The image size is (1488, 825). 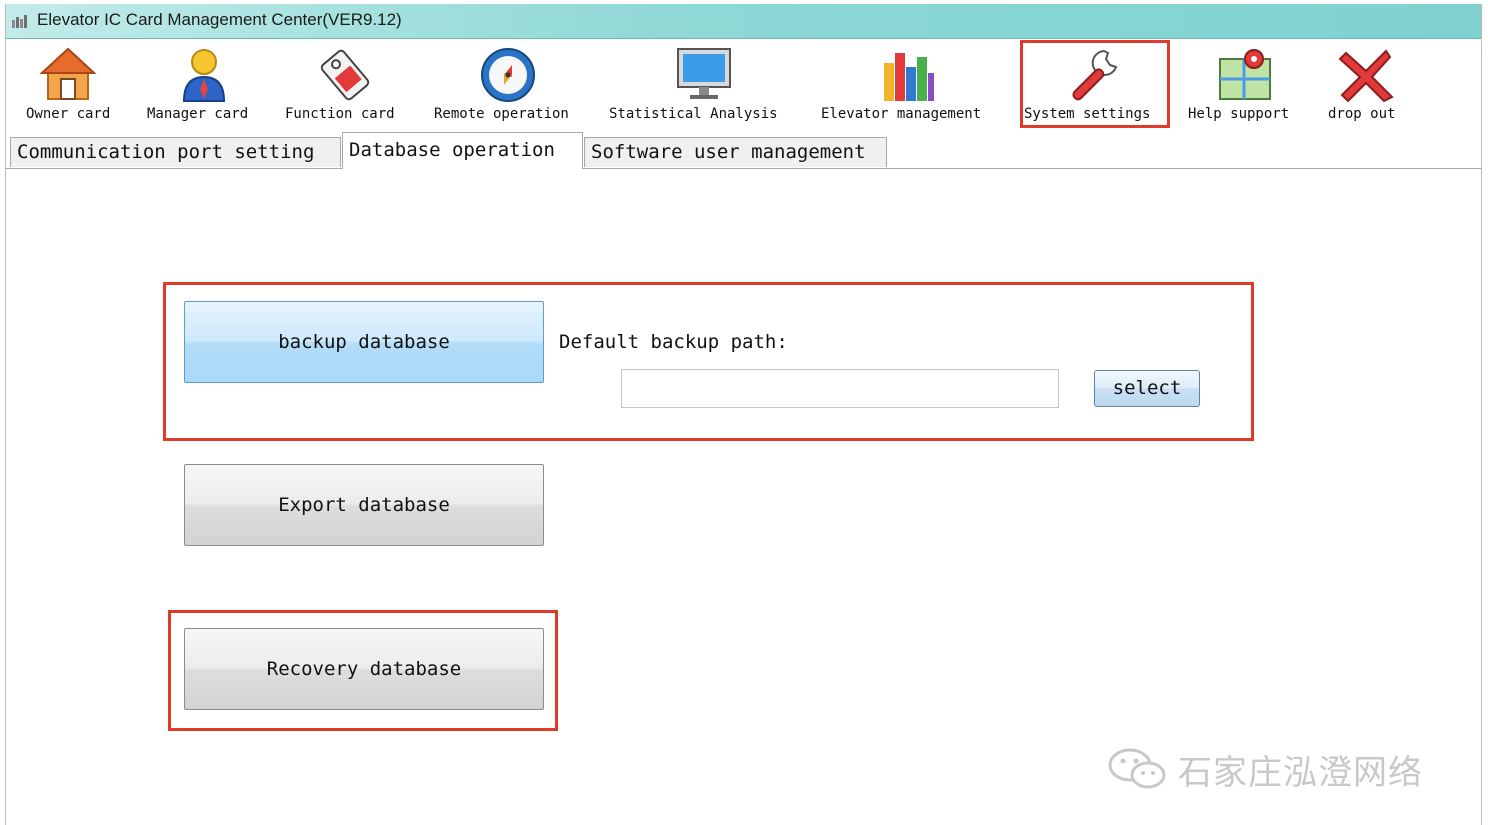 What do you see at coordinates (909, 77) in the screenshot?
I see `building-chart-icon` at bounding box center [909, 77].